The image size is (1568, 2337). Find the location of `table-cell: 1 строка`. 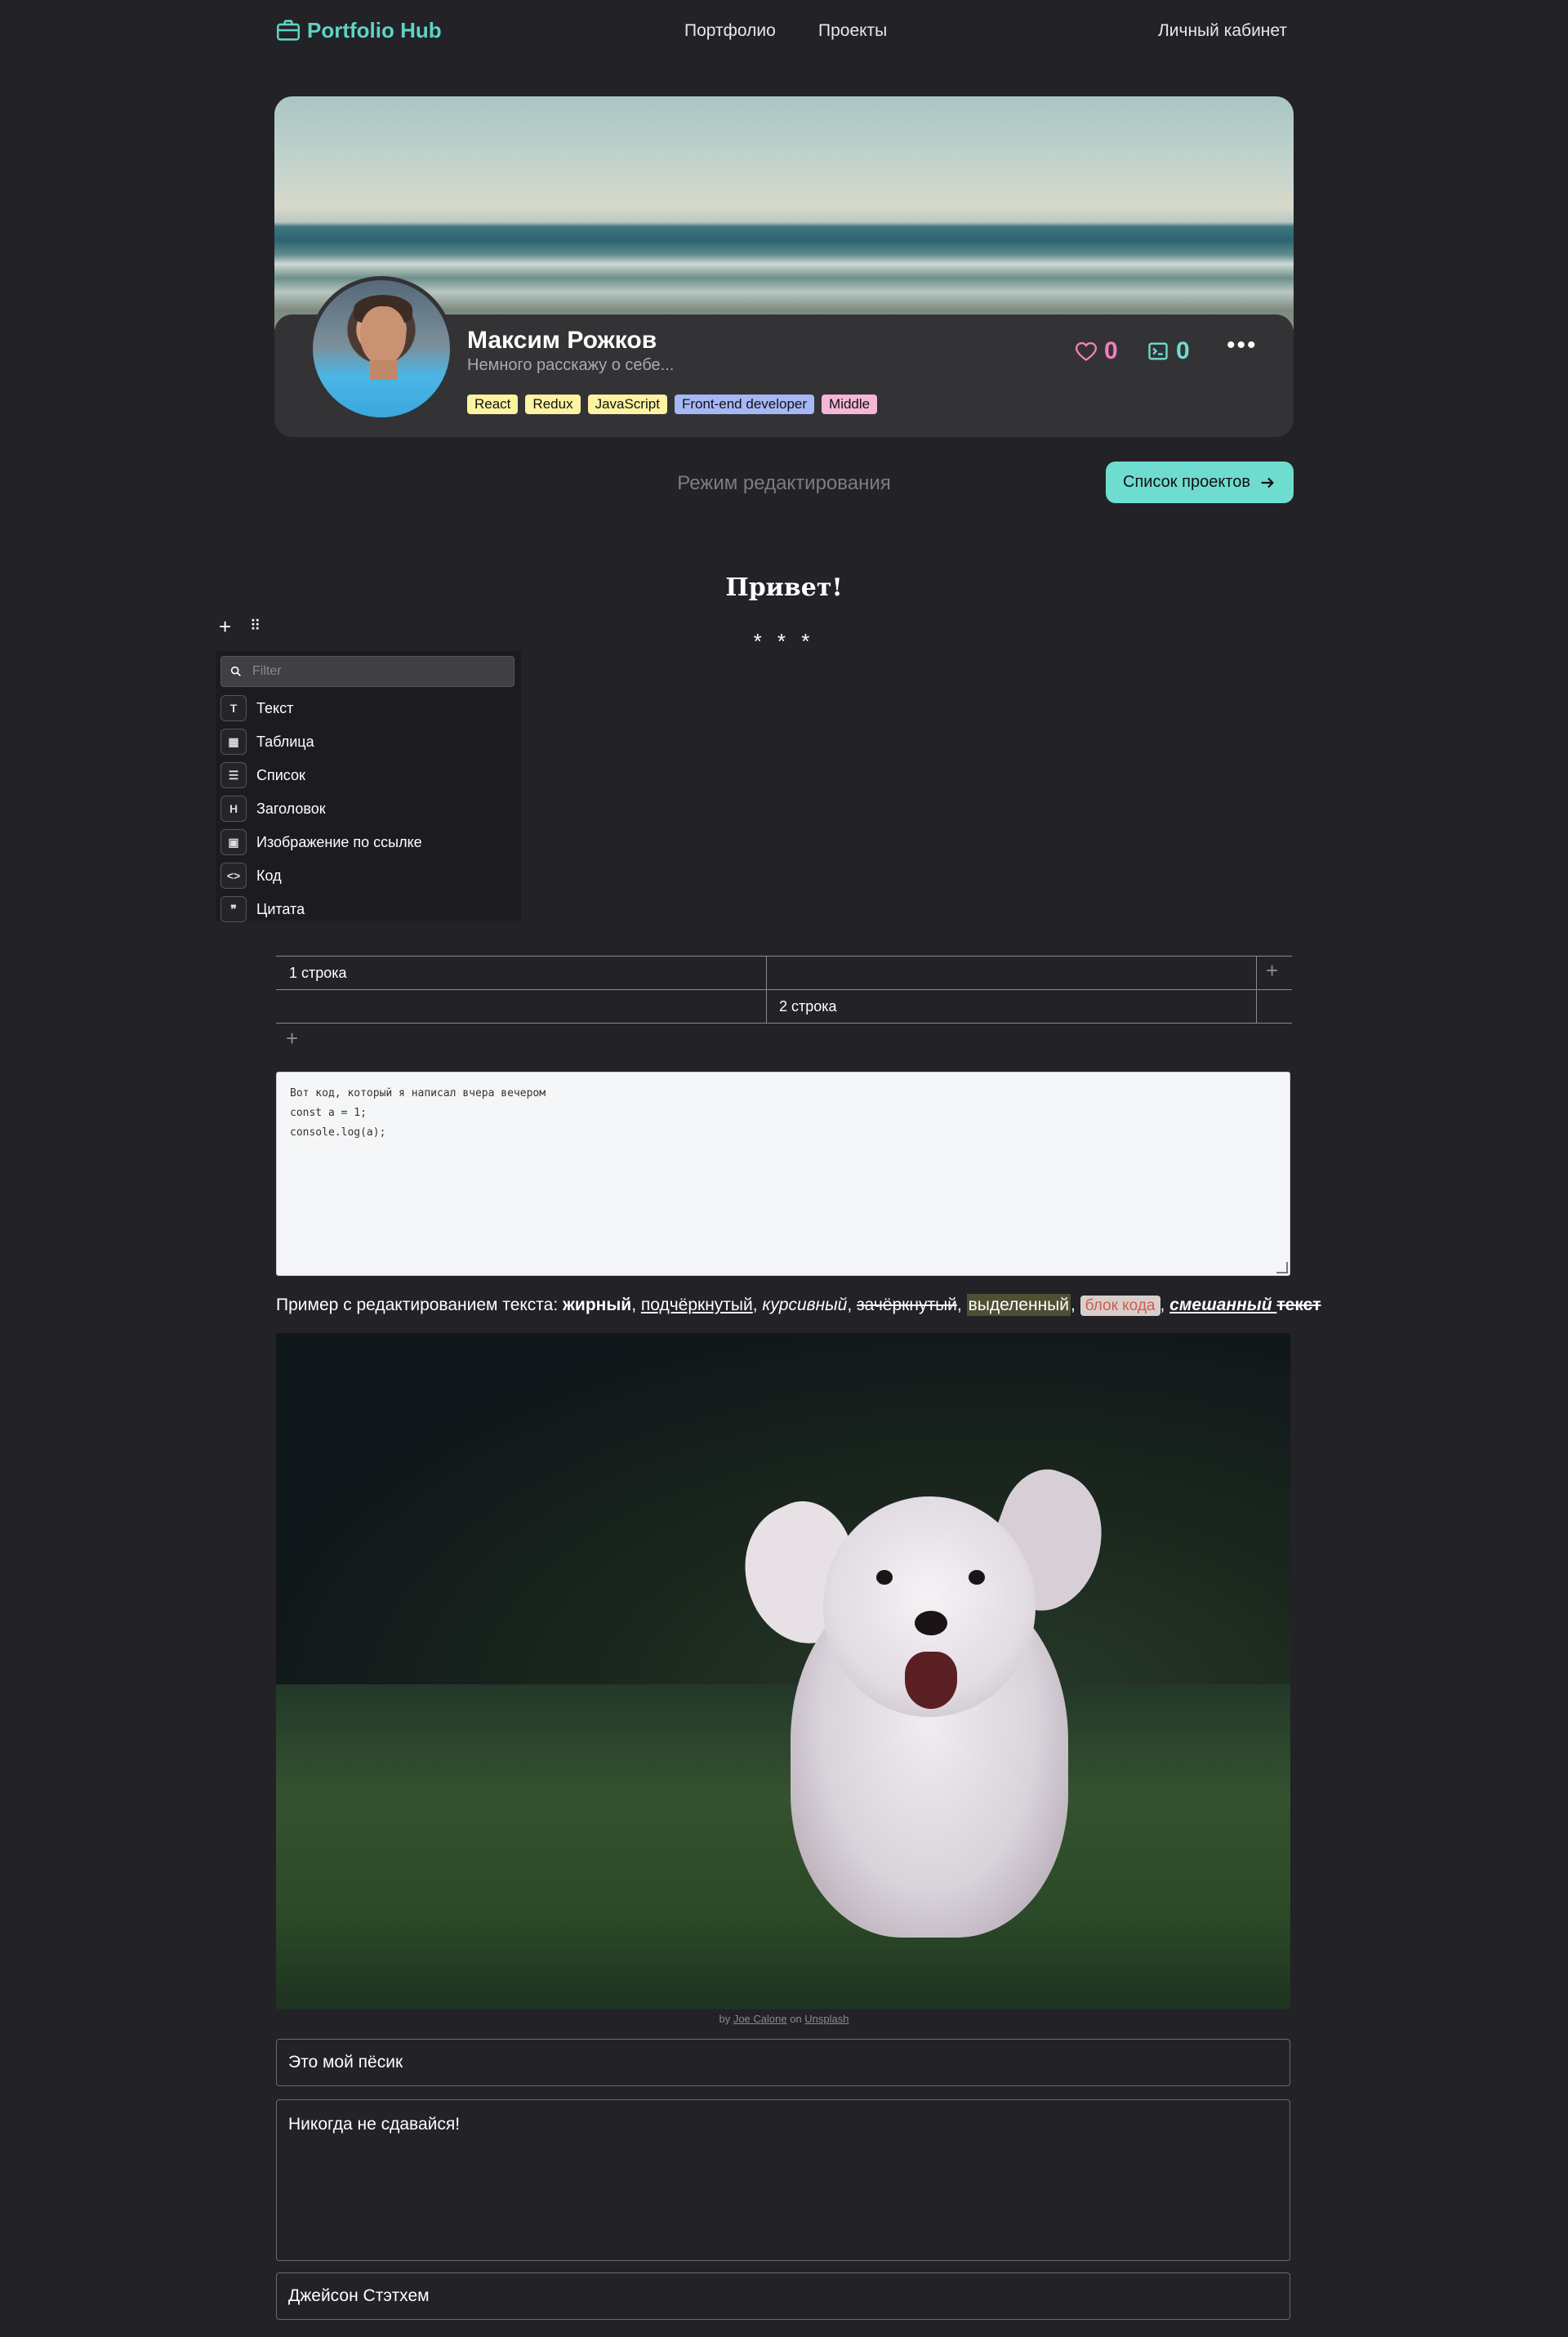

table-cell: 1 строка is located at coordinates (318, 973).